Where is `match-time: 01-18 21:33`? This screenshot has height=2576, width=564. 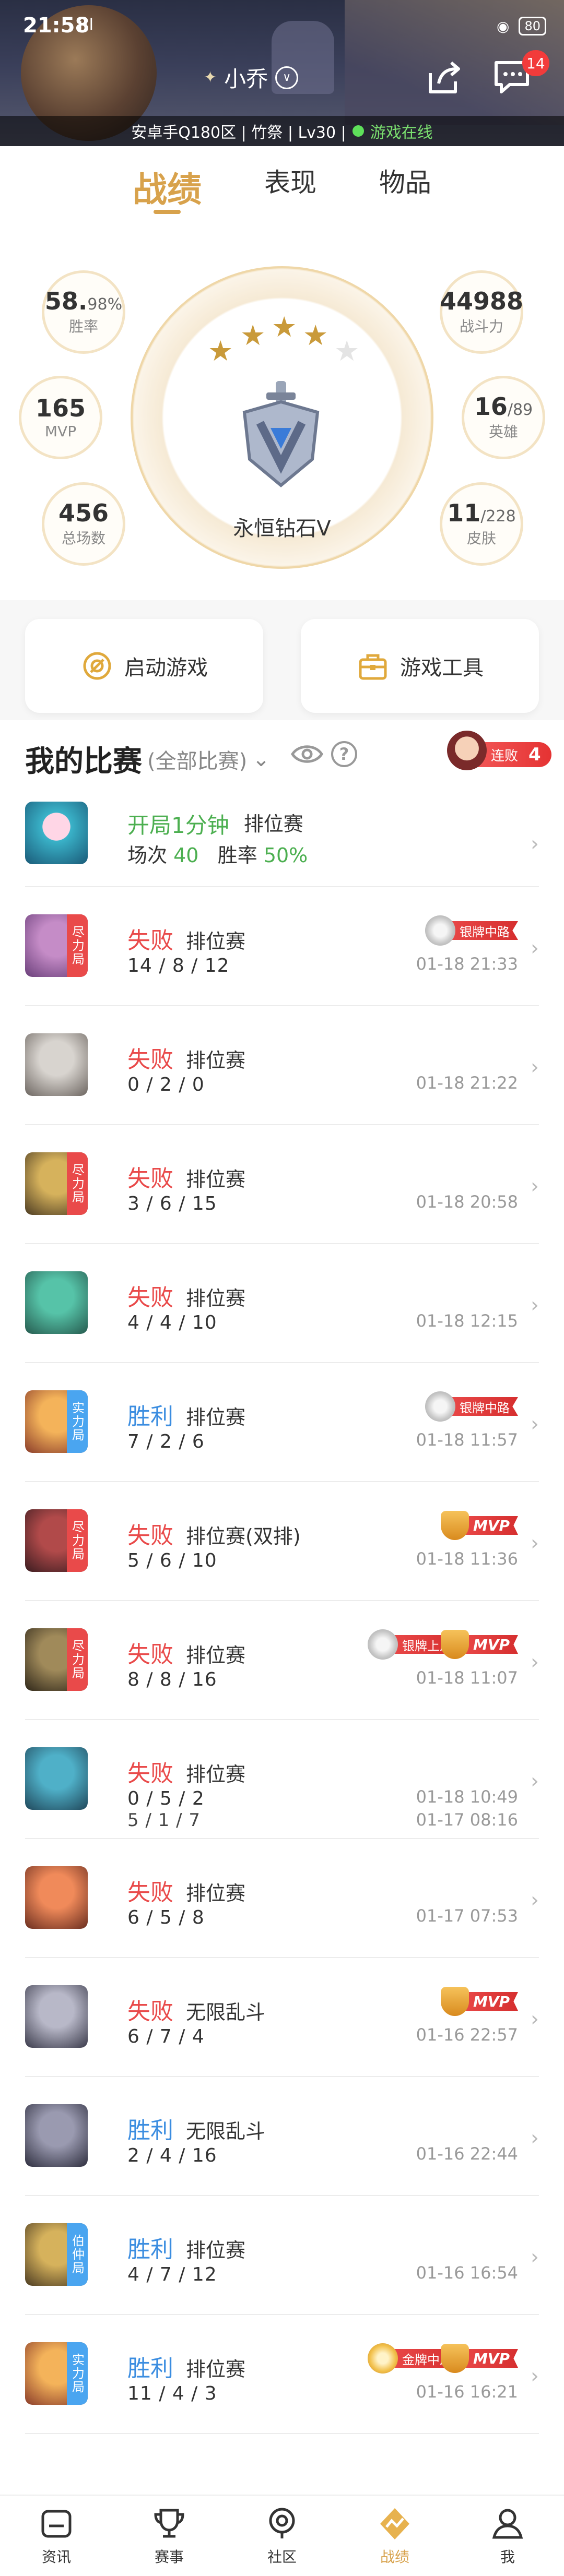
match-time: 01-18 21:33 is located at coordinates (467, 964).